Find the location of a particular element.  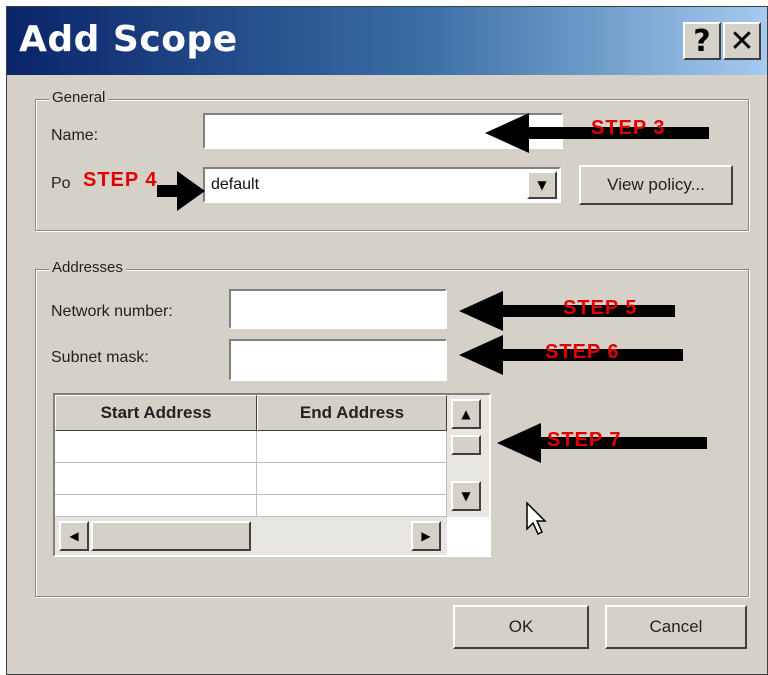

address-range-table: Start Address End Address ▲ ▼ ◀ ▶ is located at coordinates (272, 475).